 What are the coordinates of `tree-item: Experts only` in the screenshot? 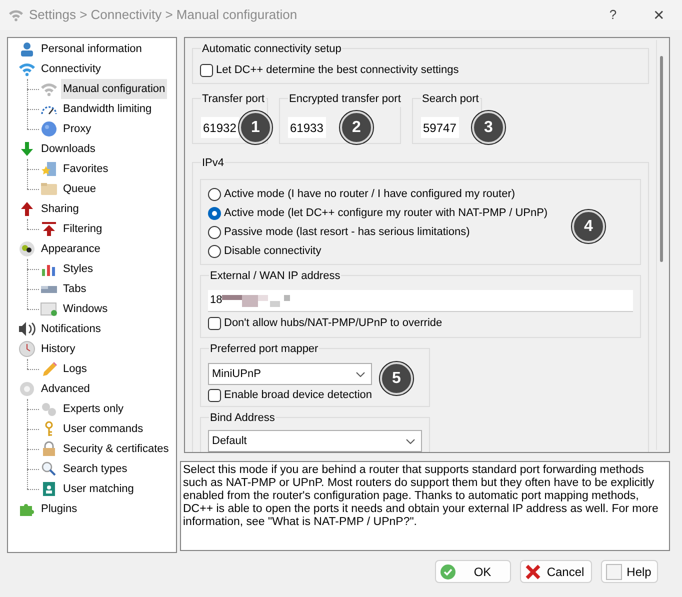 It's located at (93, 409).